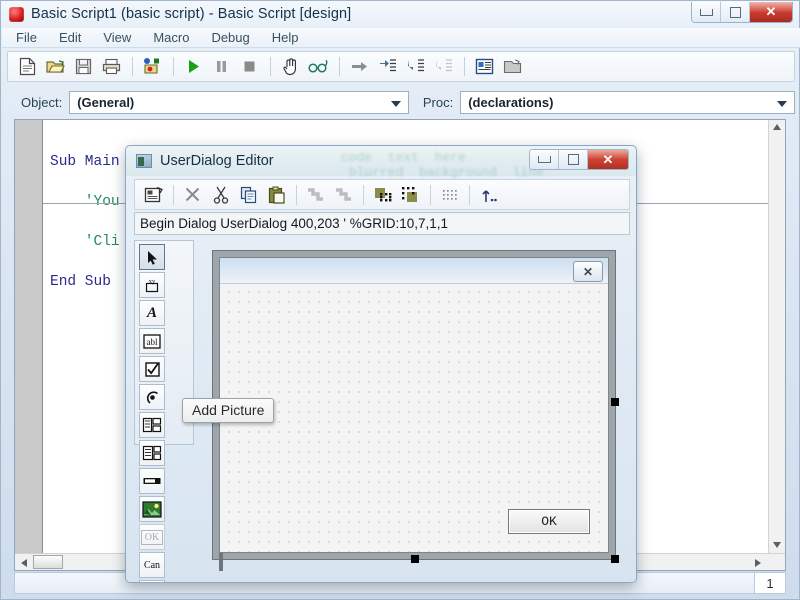  I want to click on save-icon, so click(83, 66).